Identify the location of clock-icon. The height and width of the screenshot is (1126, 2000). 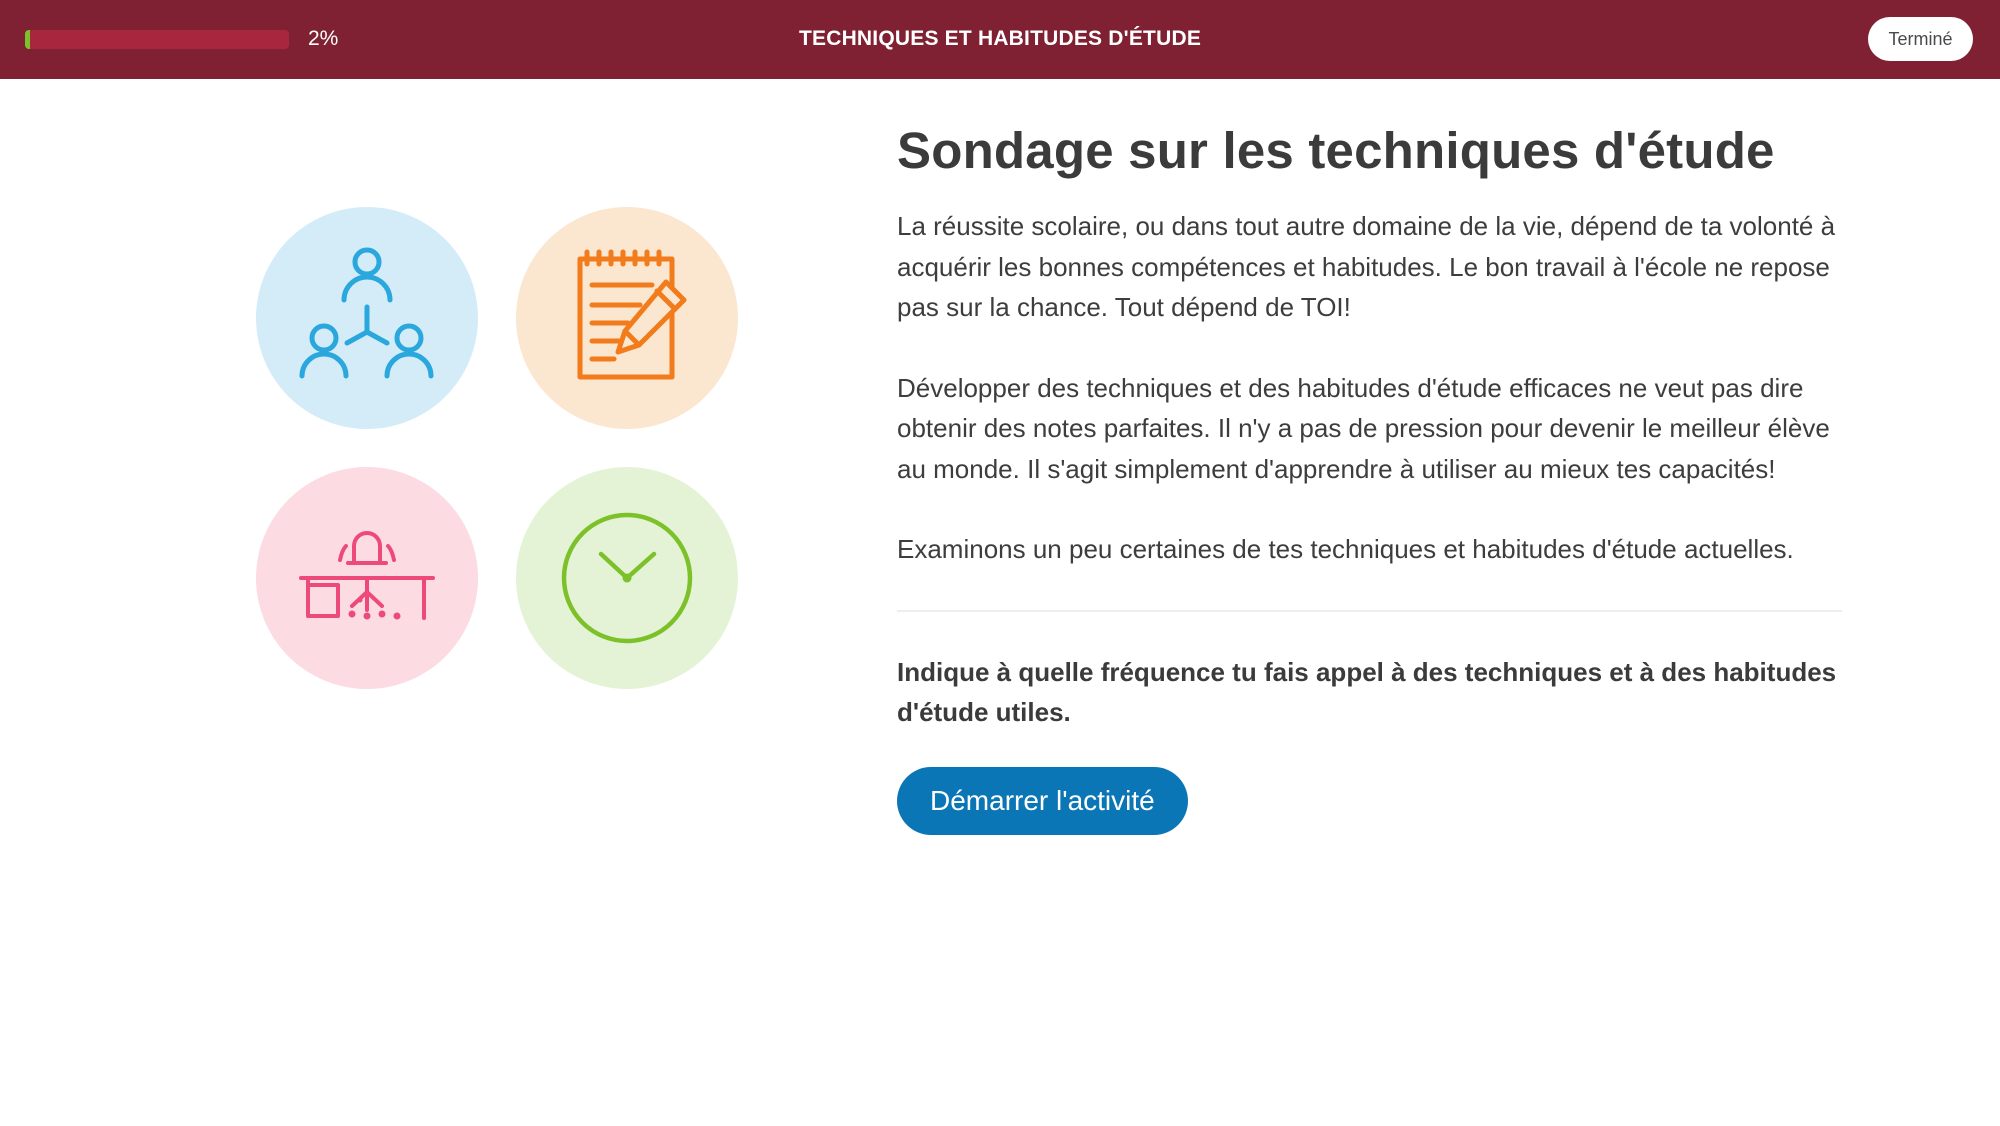
(627, 578).